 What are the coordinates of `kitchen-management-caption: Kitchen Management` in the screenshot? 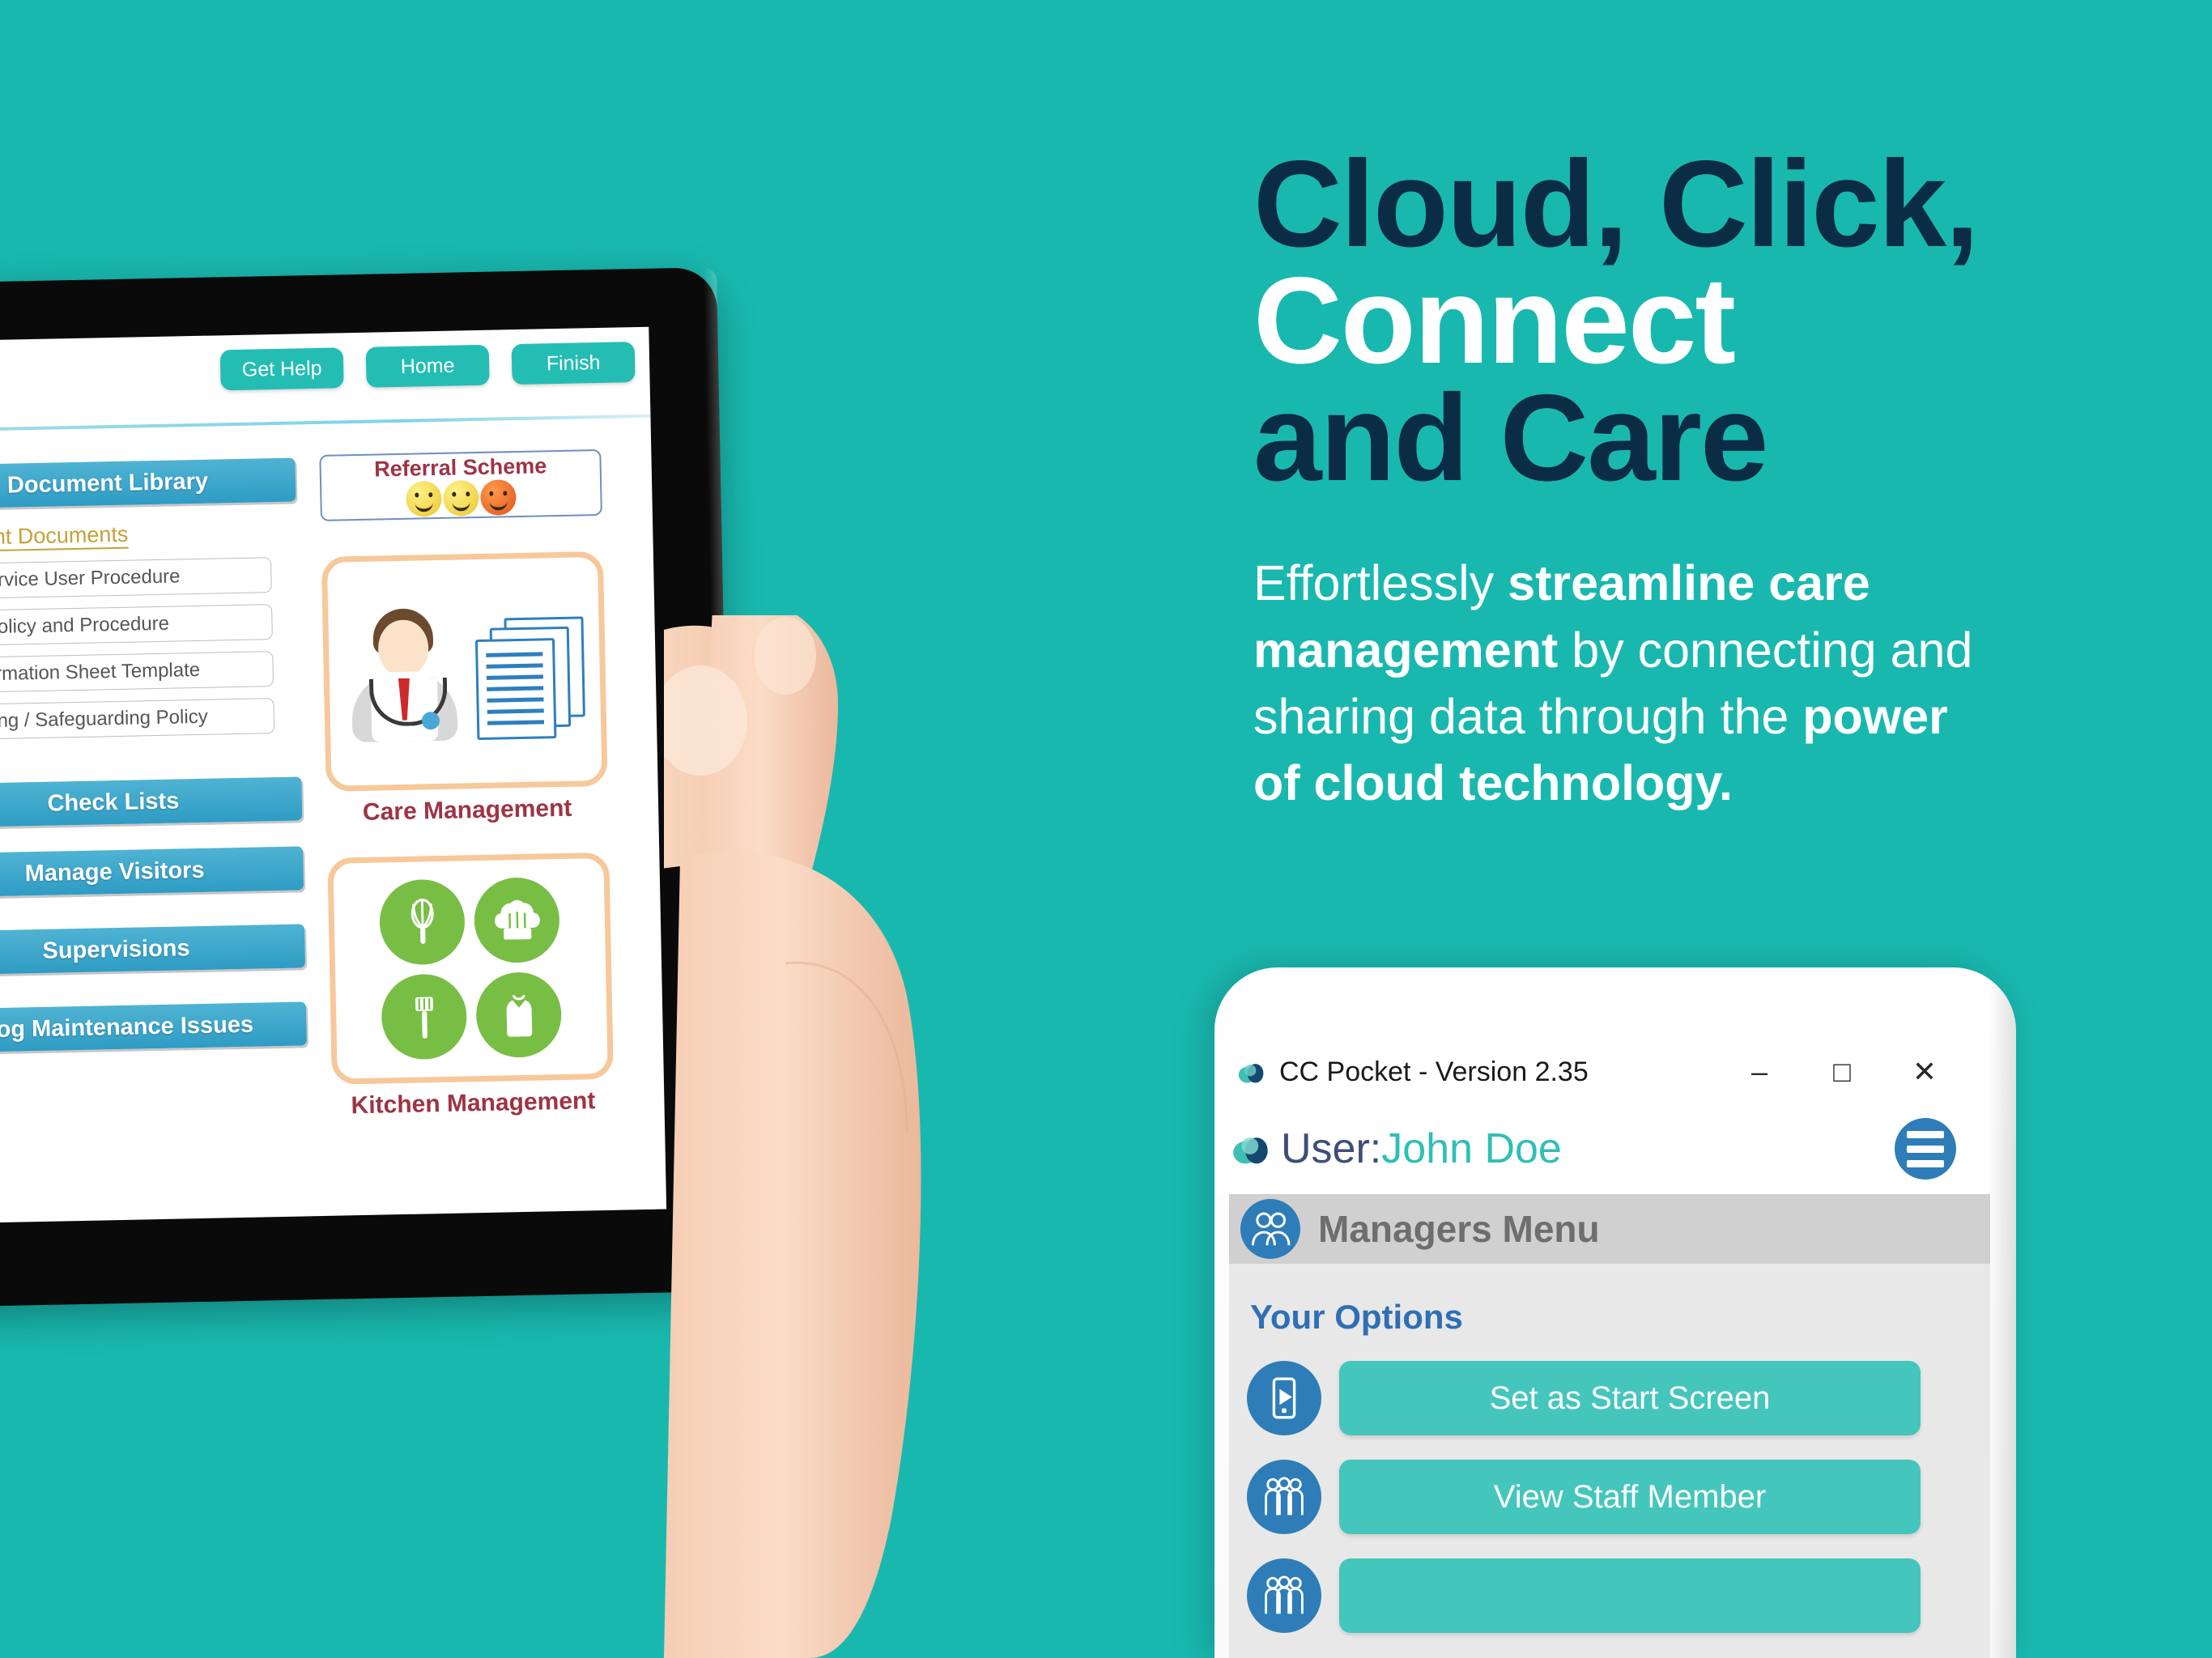 It's located at (474, 1103).